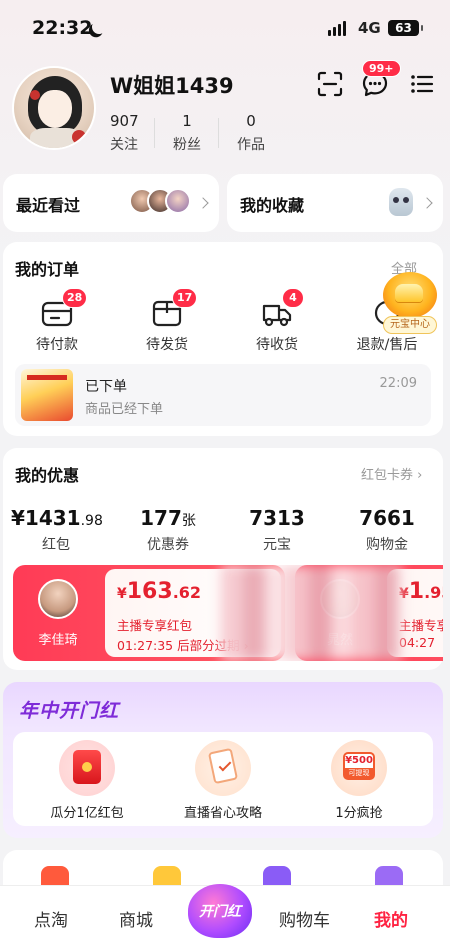 Image resolution: width=450 pixels, height=947 pixels. I want to click on avatar, so click(54, 108).